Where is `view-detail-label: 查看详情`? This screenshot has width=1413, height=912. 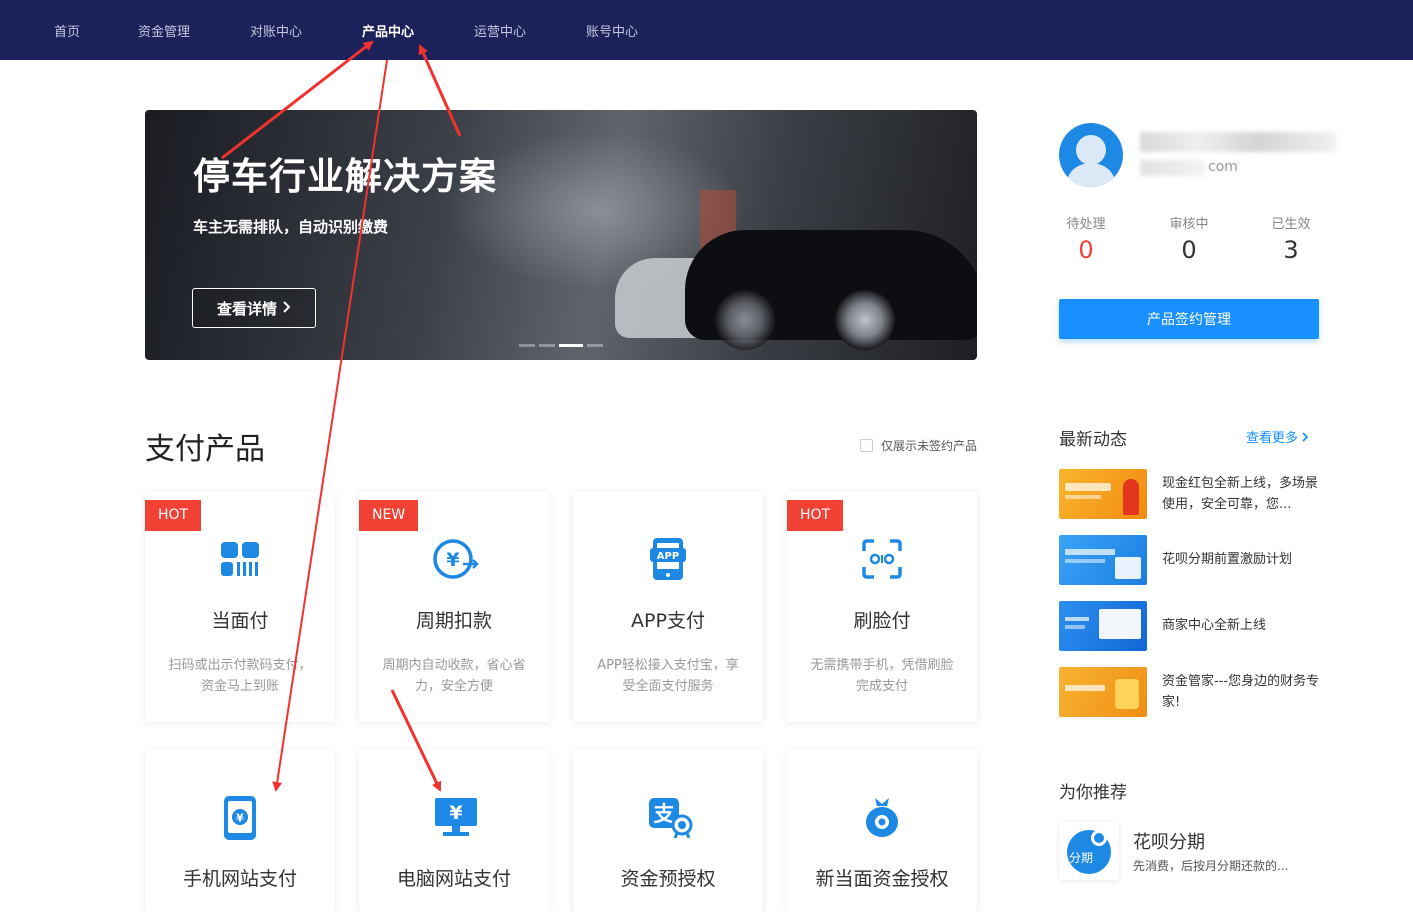
view-detail-label: 查看详情 is located at coordinates (246, 308).